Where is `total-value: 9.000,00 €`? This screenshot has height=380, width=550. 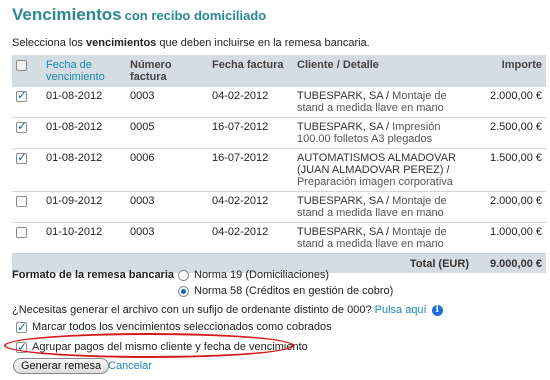
total-value: 9.000,00 € is located at coordinates (509, 263).